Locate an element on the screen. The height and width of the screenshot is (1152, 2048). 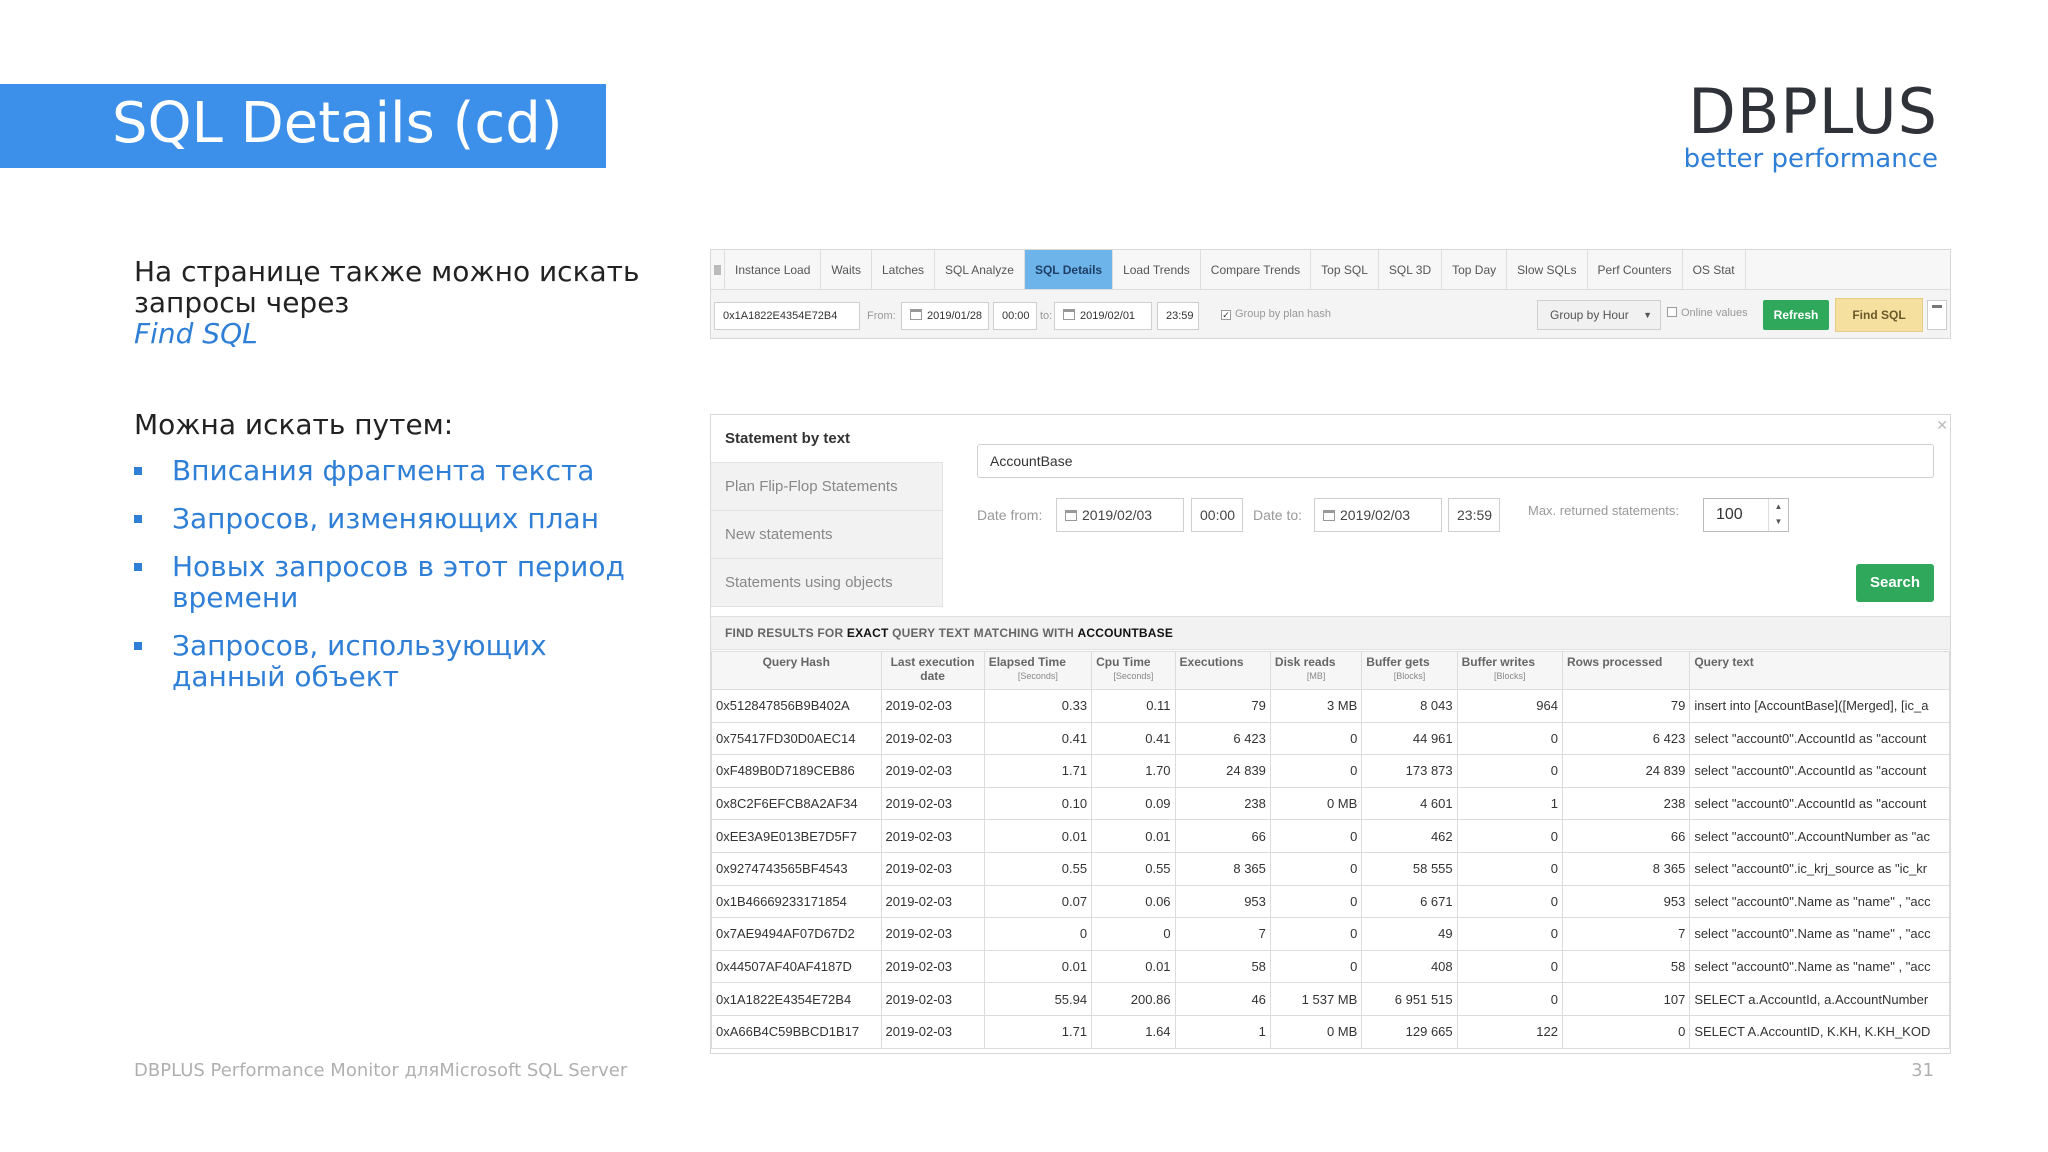
cell-cpu-time: 0.01 is located at coordinates (1133, 836).